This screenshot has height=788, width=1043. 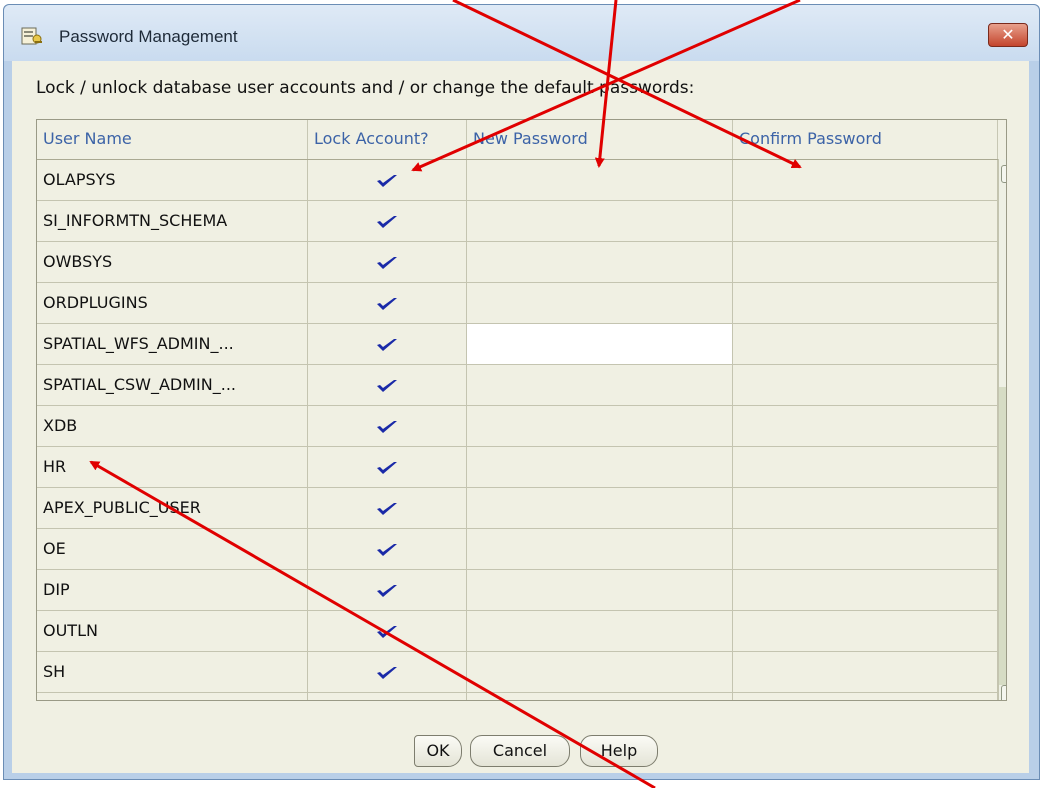 I want to click on table-row: HR, so click(x=521, y=467).